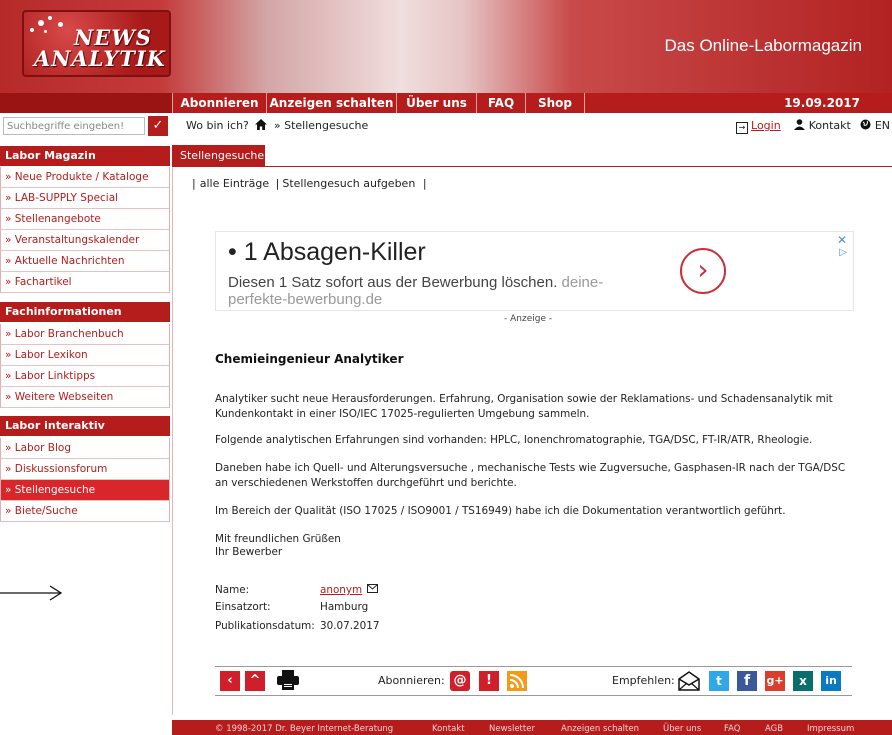  I want to click on einsatzort-label: Einsatzort:, so click(243, 607).